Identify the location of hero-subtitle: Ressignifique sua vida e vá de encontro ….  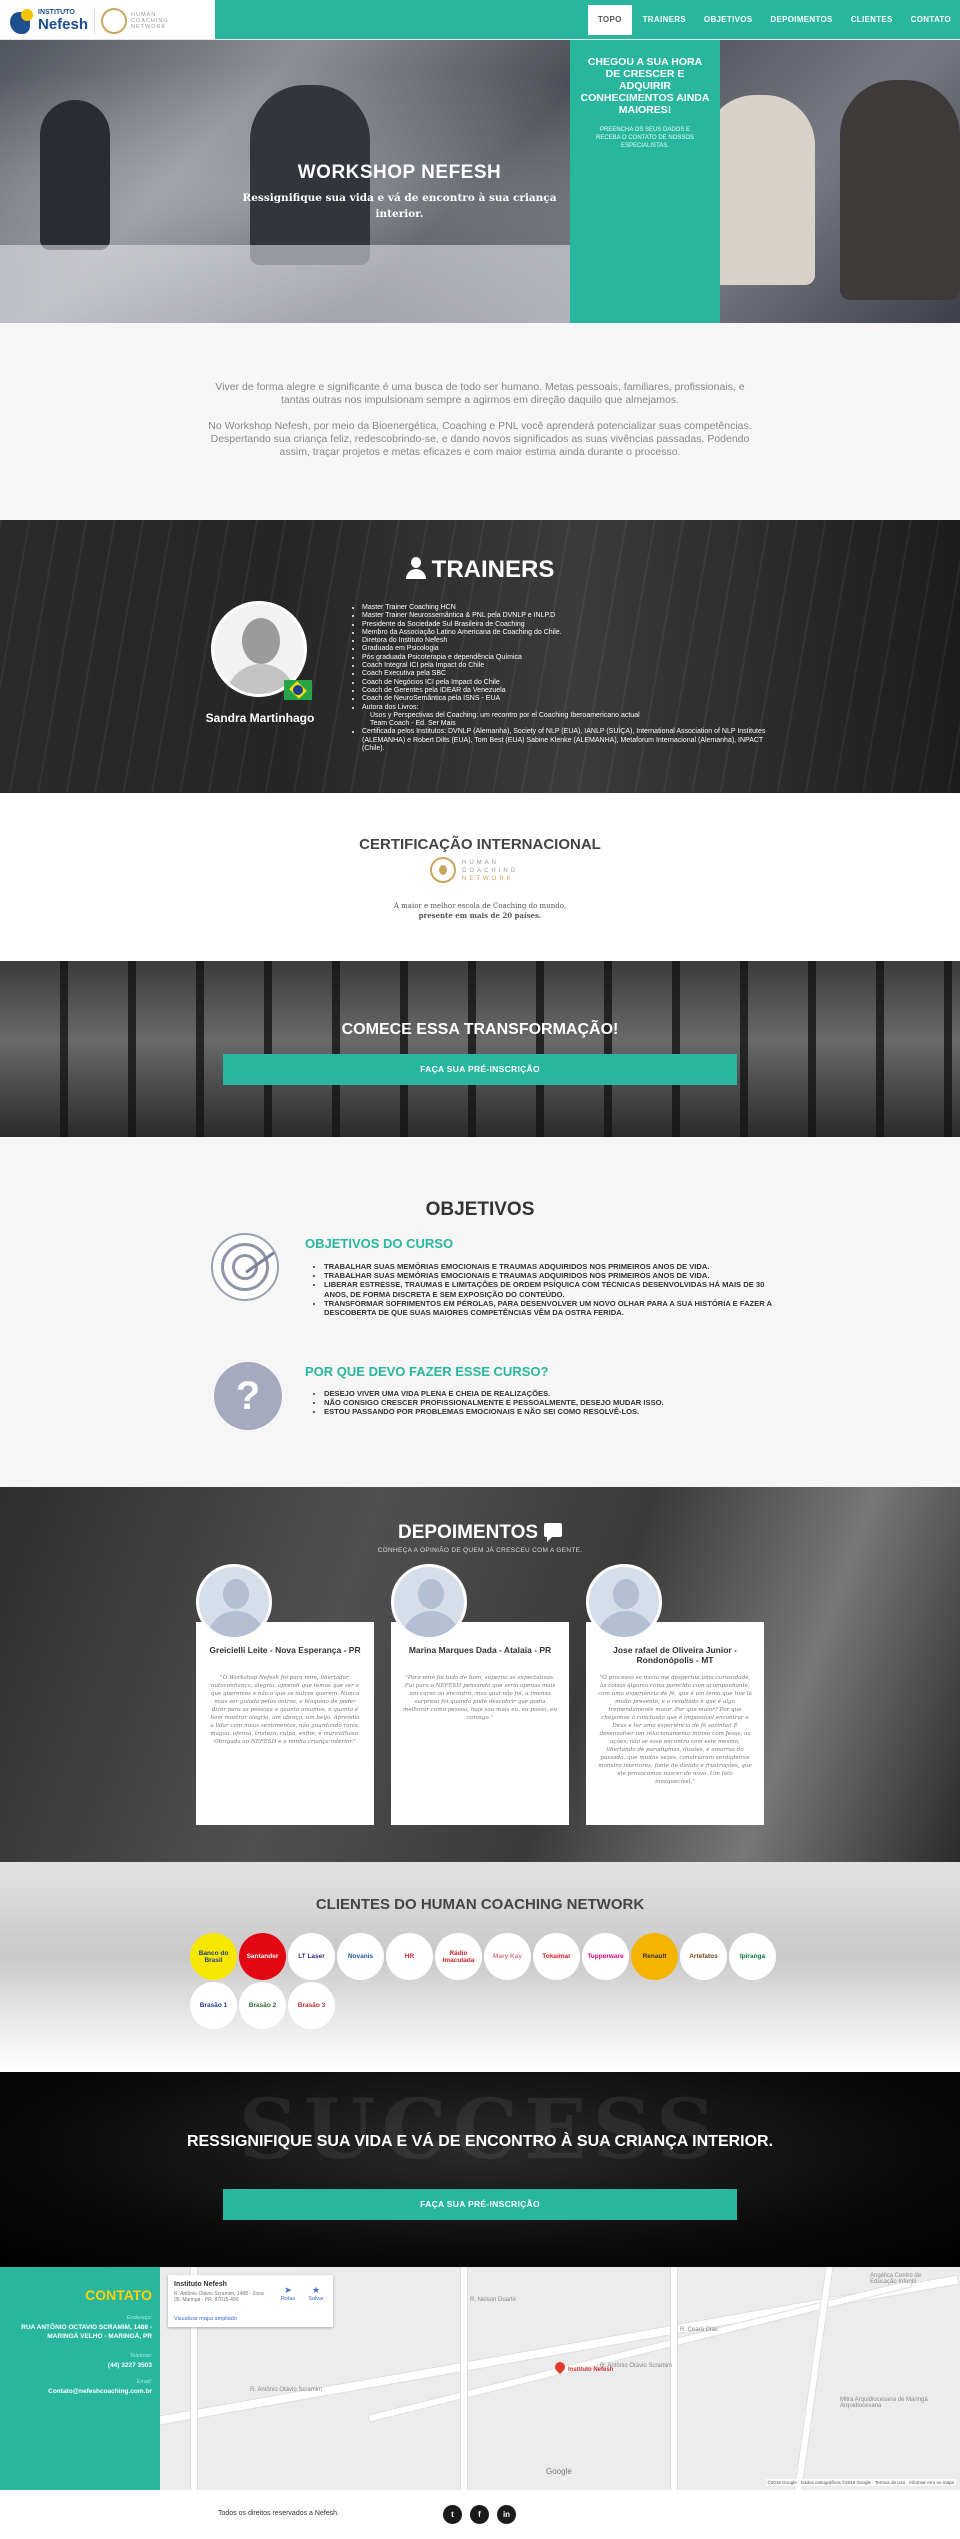
(399, 206).